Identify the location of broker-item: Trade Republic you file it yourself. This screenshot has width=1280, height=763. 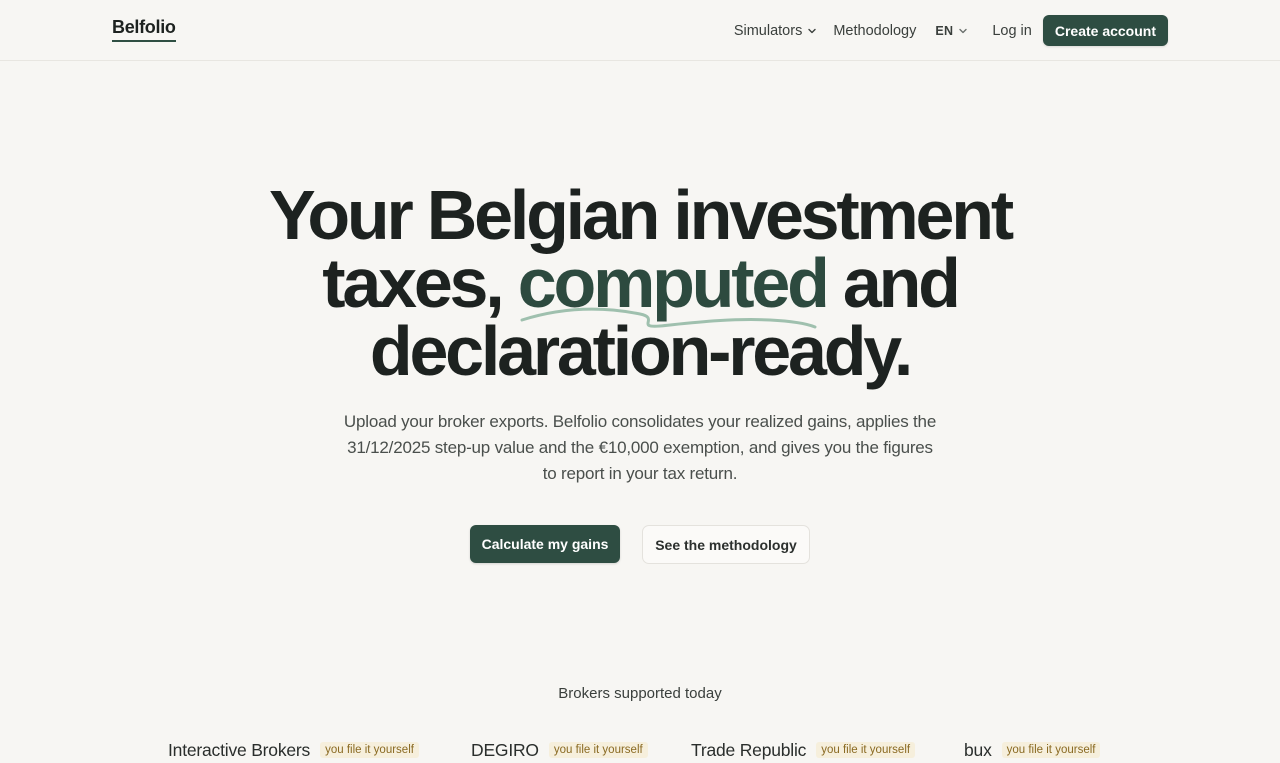
(803, 750).